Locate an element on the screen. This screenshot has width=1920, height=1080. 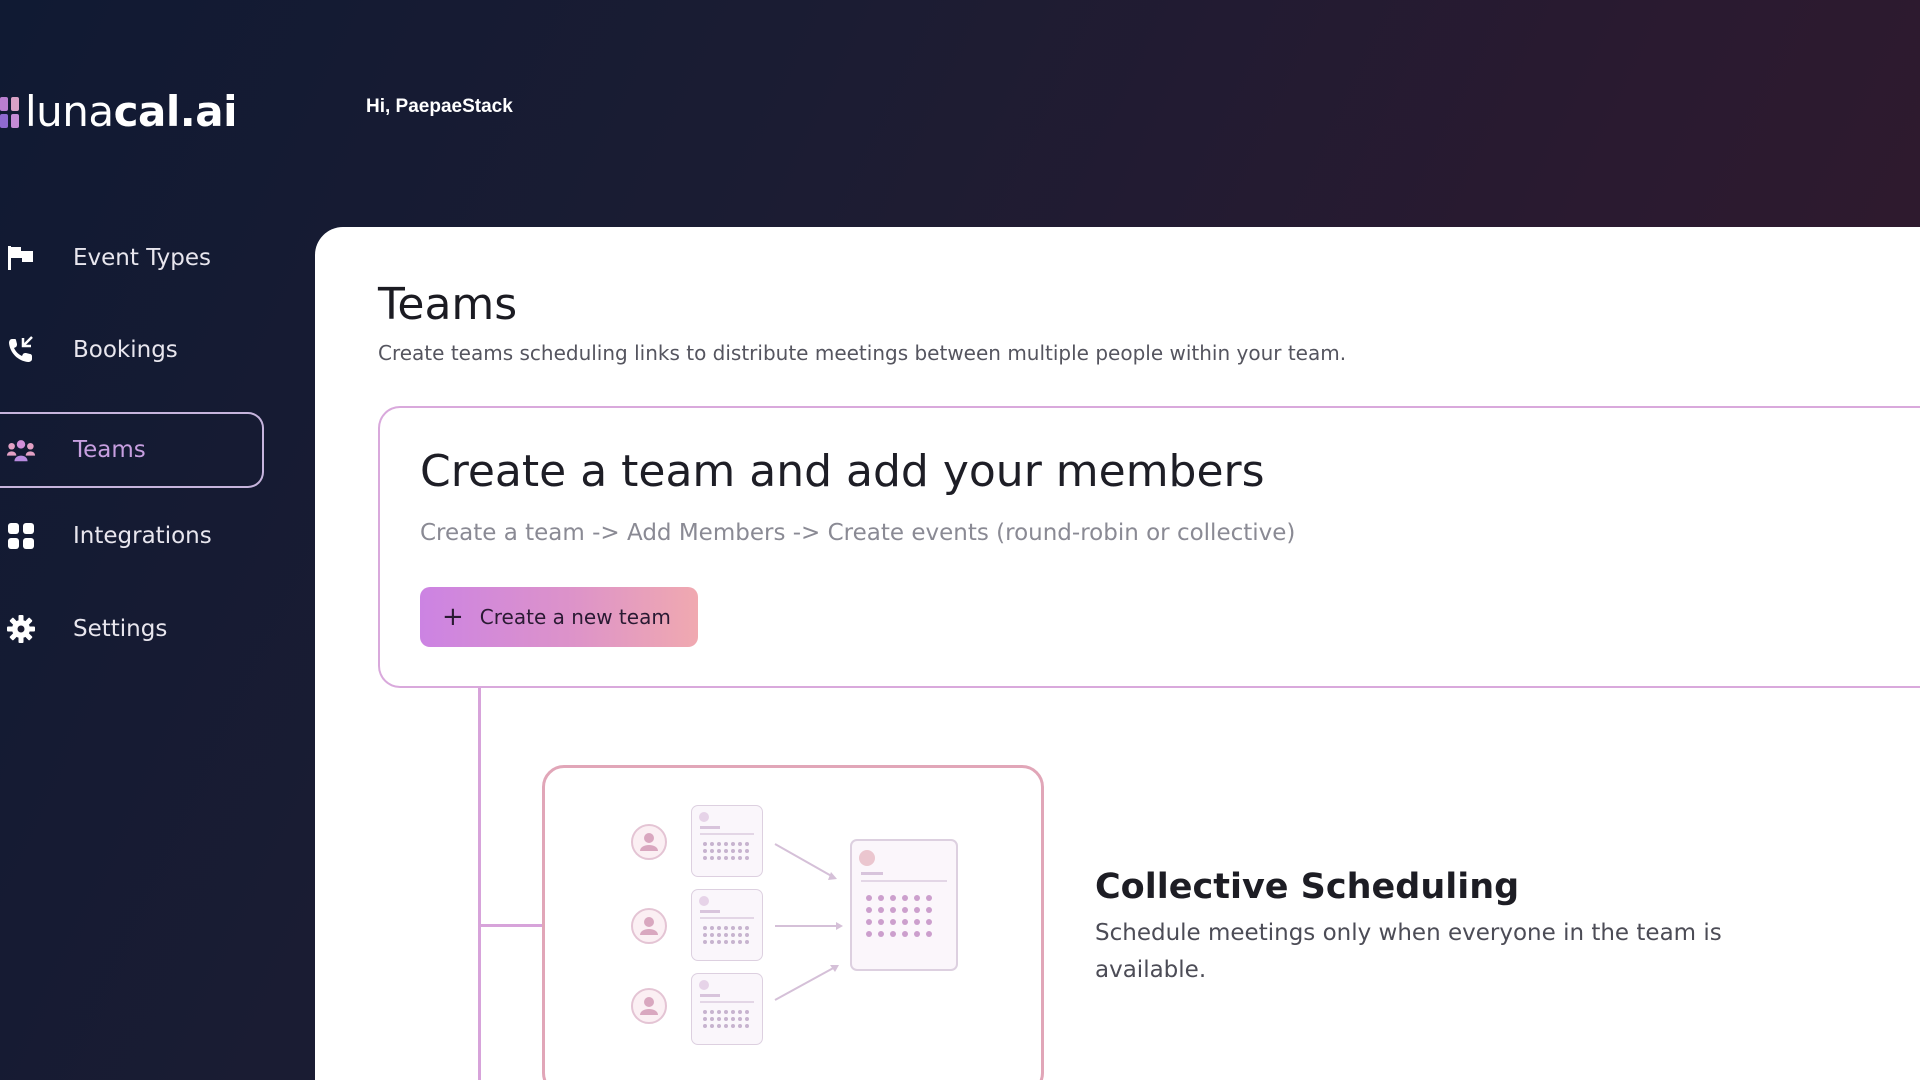
logo-mark-icon is located at coordinates (9, 112).